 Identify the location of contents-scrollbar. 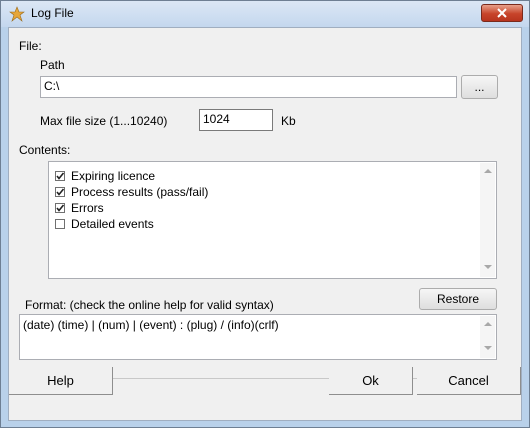
(487, 220).